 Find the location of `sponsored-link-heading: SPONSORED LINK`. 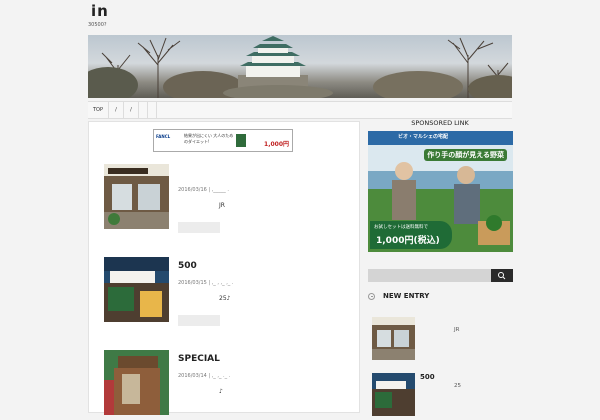

sponsored-link-heading: SPONSORED LINK is located at coordinates (440, 123).